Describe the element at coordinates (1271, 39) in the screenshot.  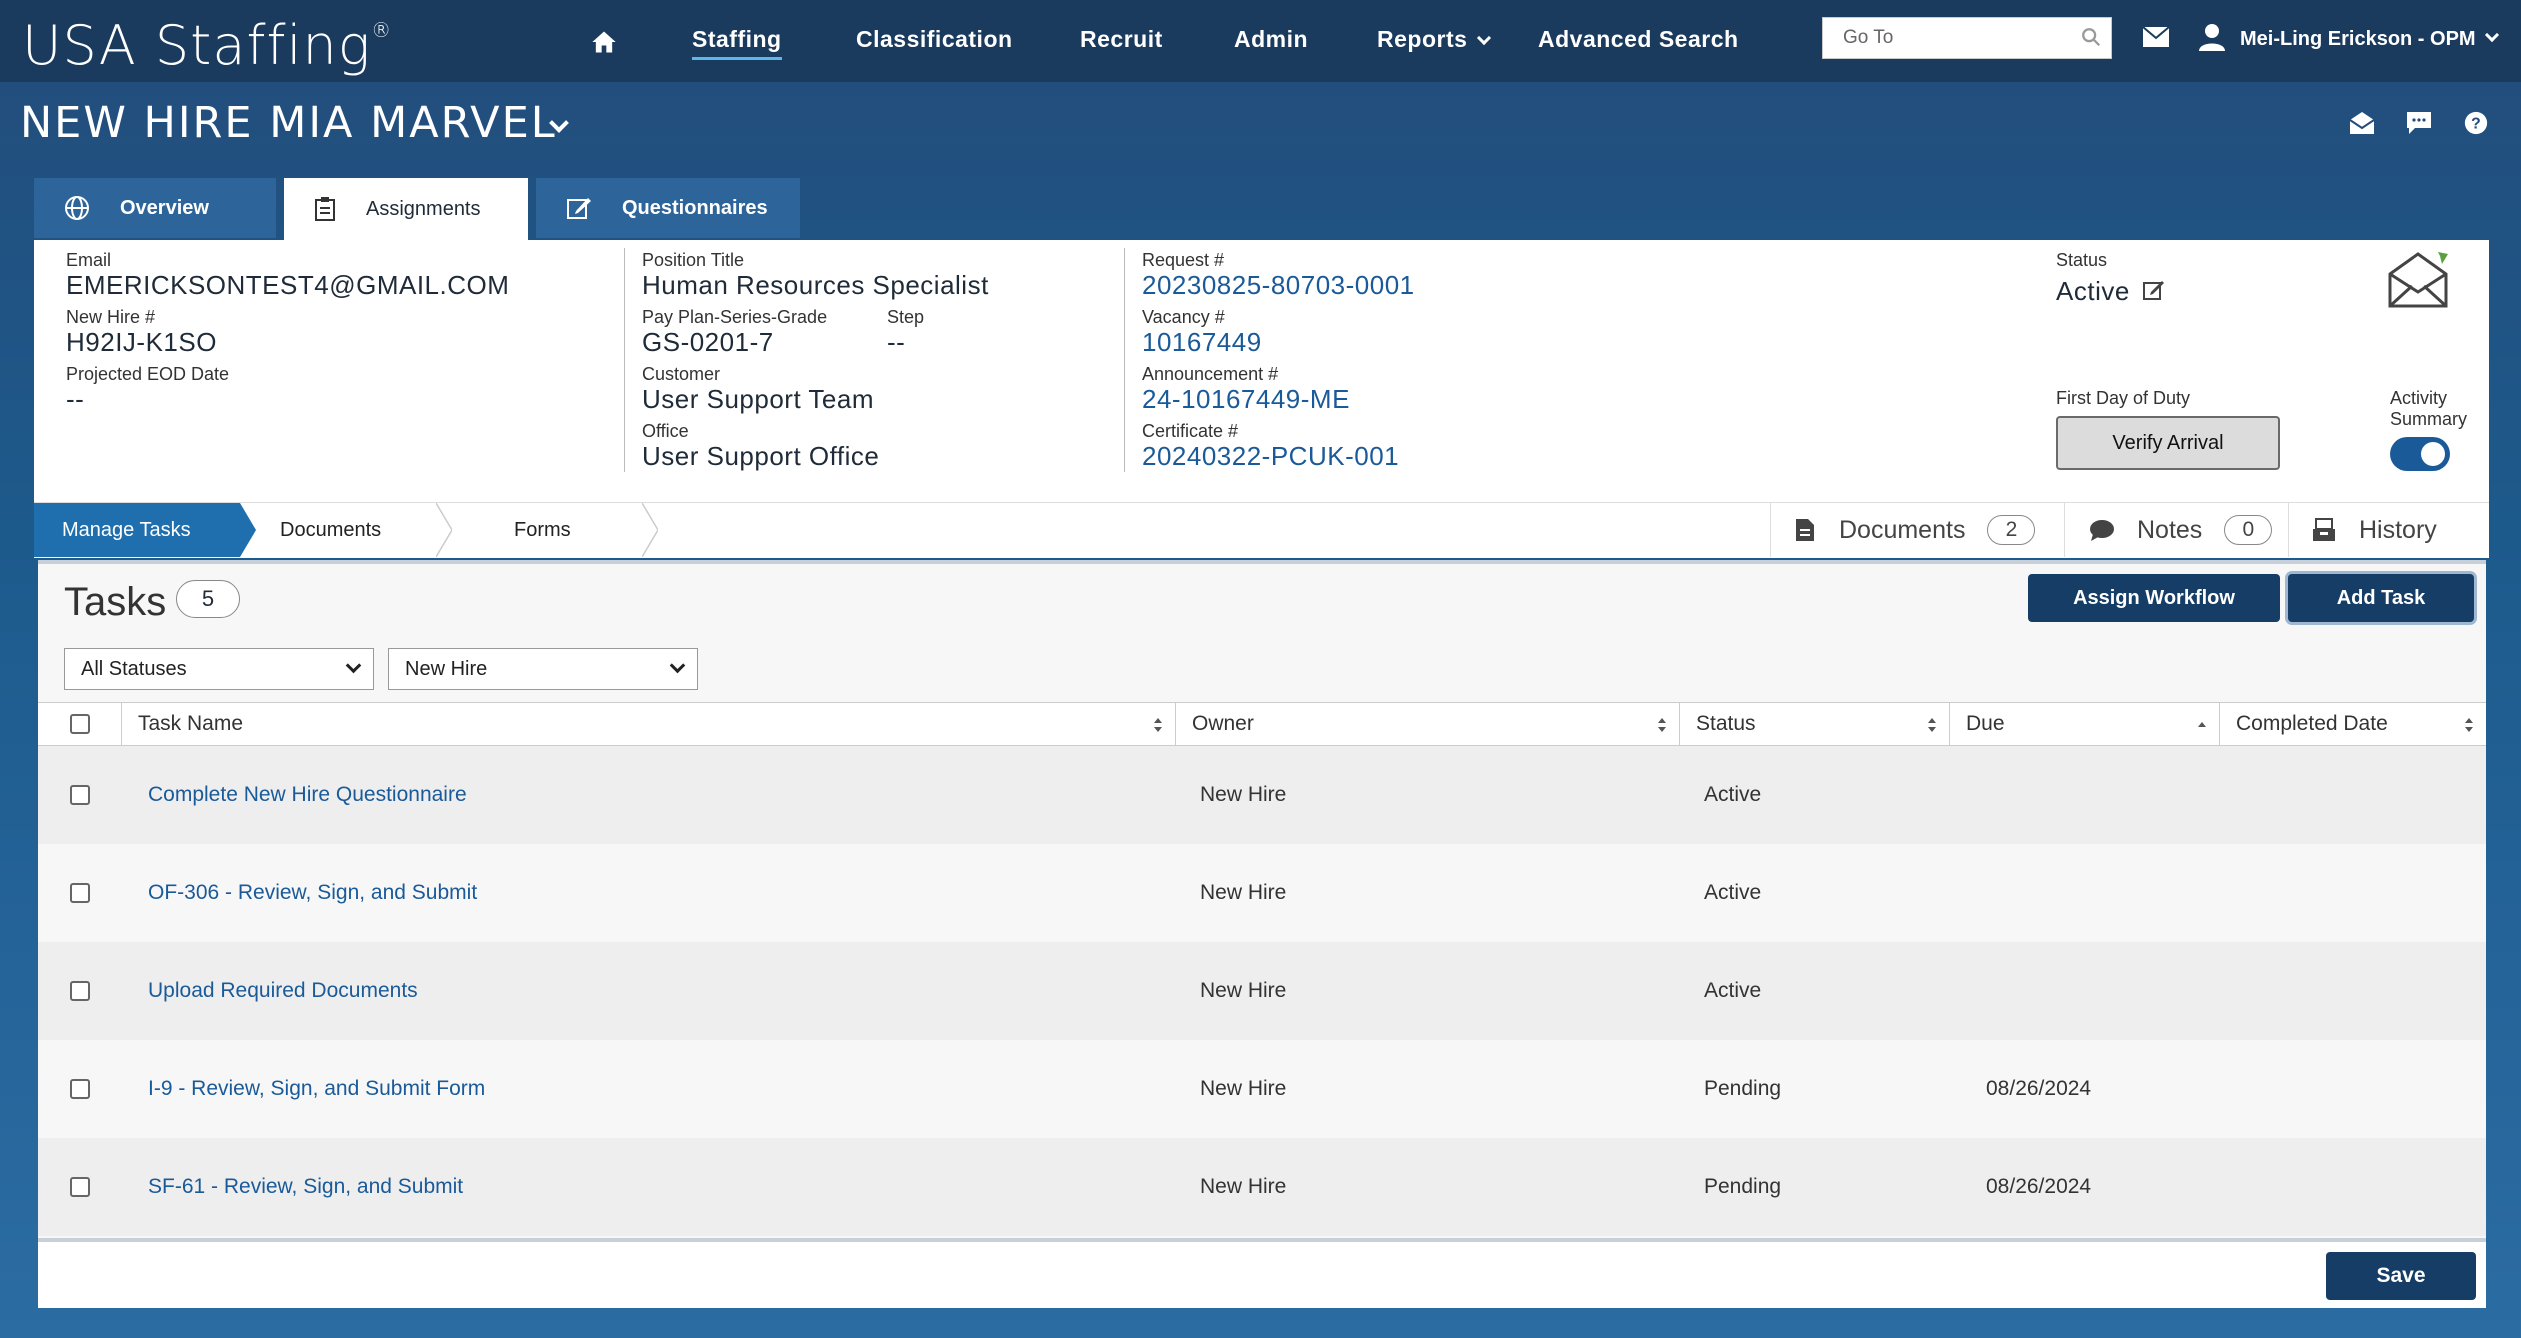
I see `nav-admin: Admin` at that location.